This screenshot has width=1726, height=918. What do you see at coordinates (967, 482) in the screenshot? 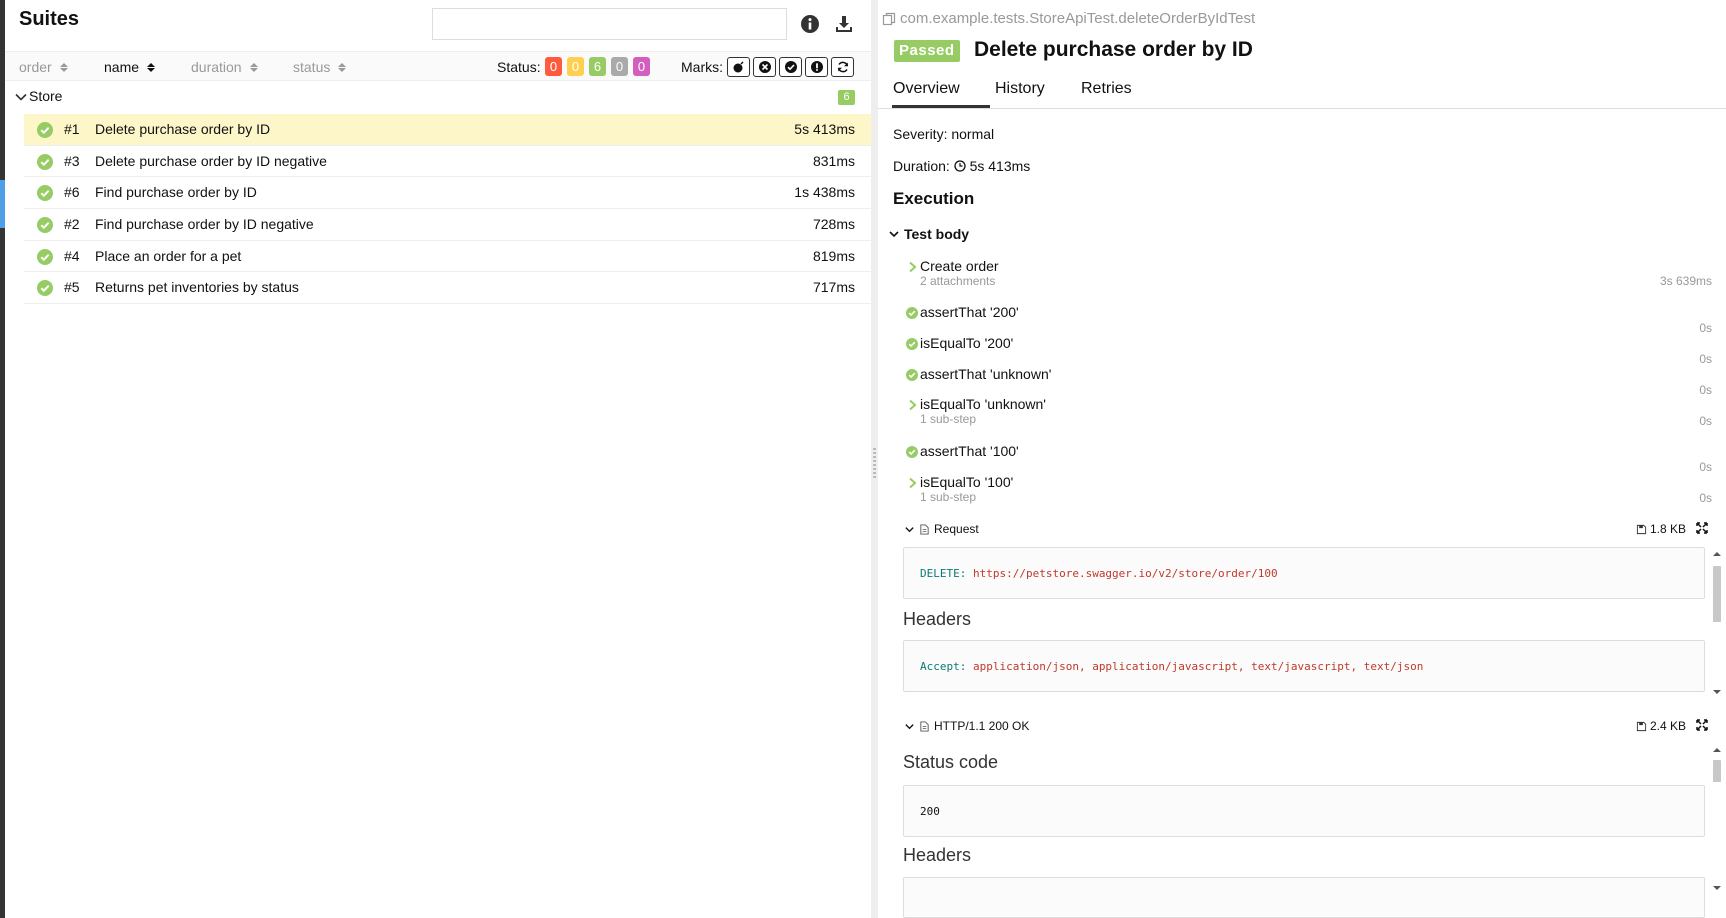
I see `step-name: isEqualTo '100'` at bounding box center [967, 482].